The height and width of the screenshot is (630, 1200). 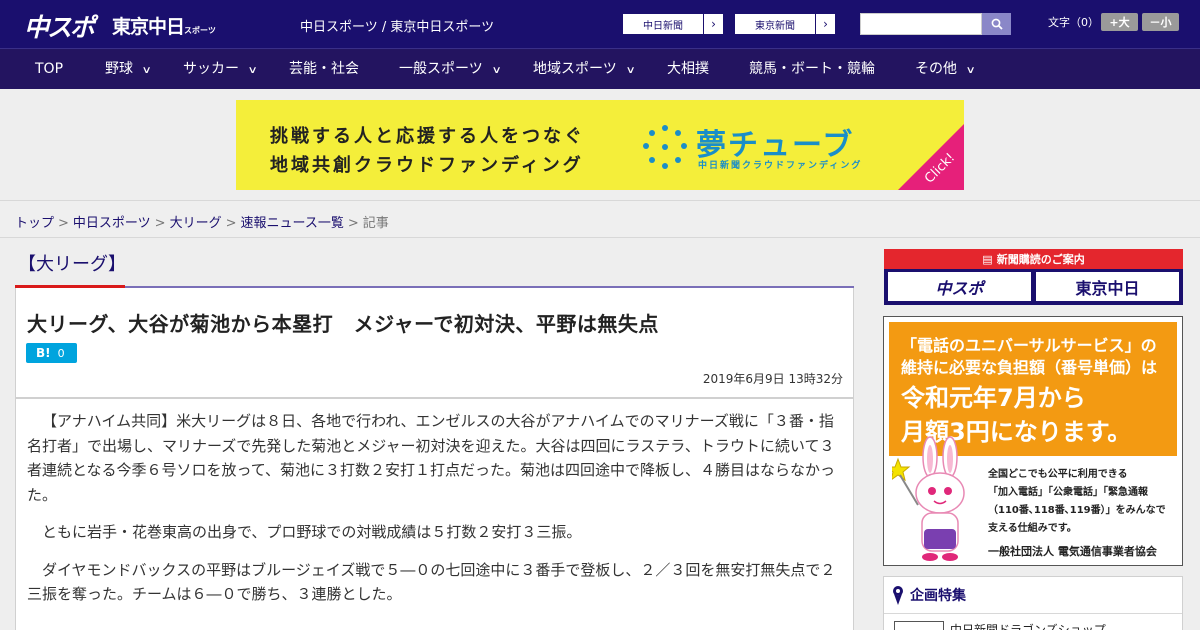 What do you see at coordinates (112, 223) in the screenshot?
I see `breadcrumb-link-chunichi-sports: 中日スポーツ` at bounding box center [112, 223].